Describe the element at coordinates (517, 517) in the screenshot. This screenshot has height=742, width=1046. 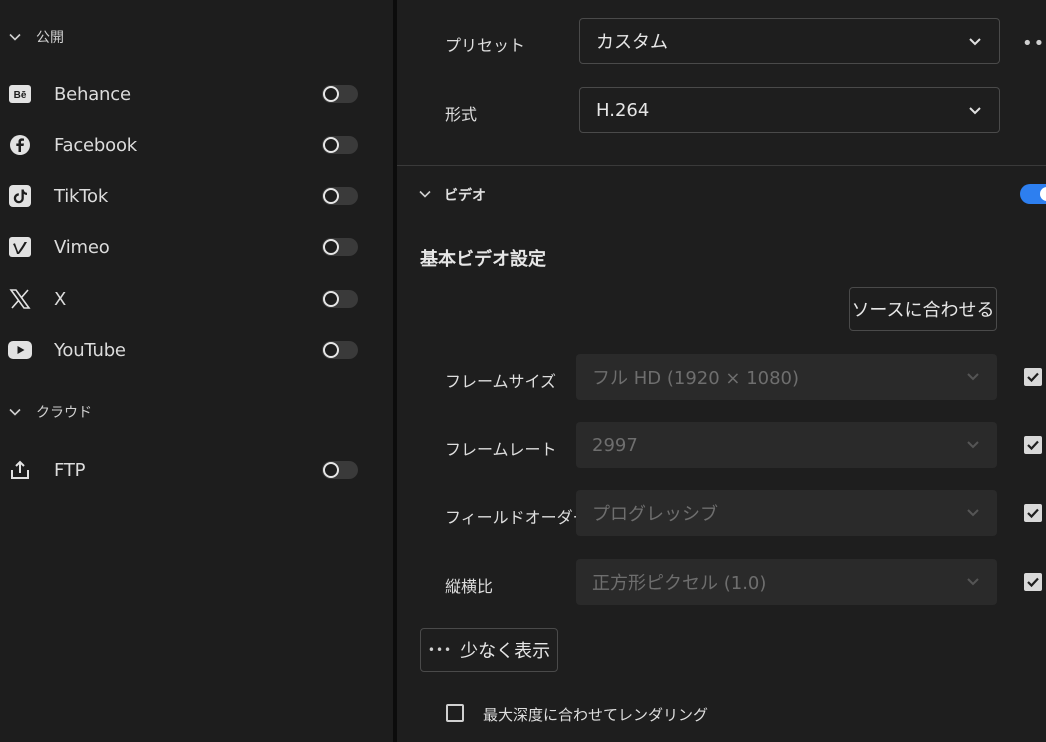
I see `field-order-label: フィールドオーダー` at that location.